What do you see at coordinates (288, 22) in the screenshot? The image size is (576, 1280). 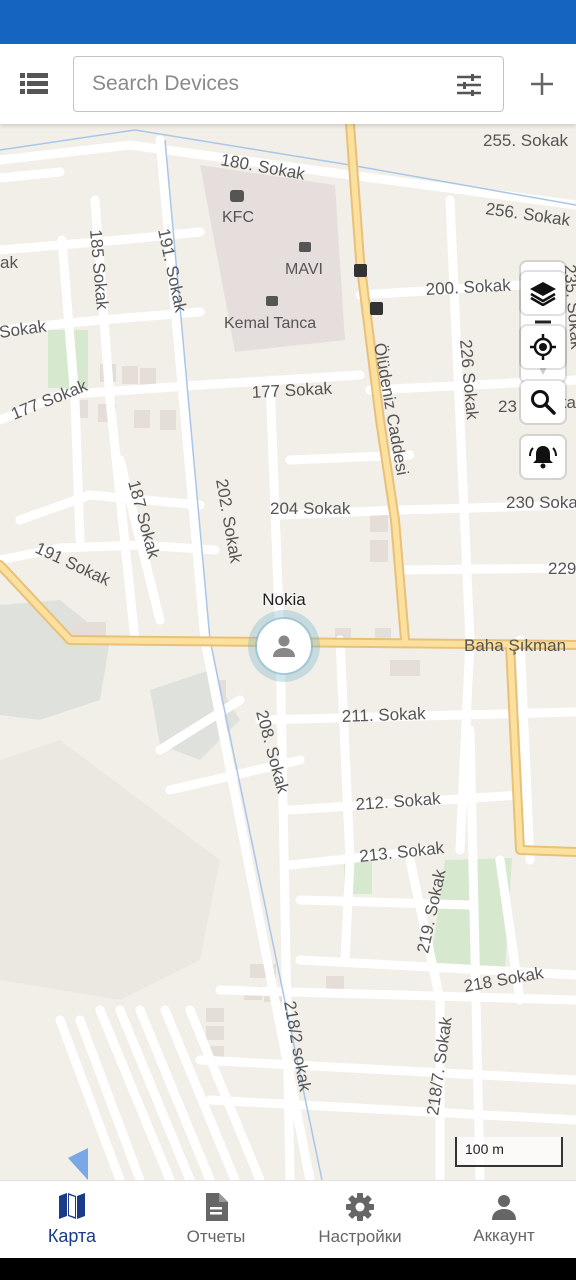 I see `status-bar` at bounding box center [288, 22].